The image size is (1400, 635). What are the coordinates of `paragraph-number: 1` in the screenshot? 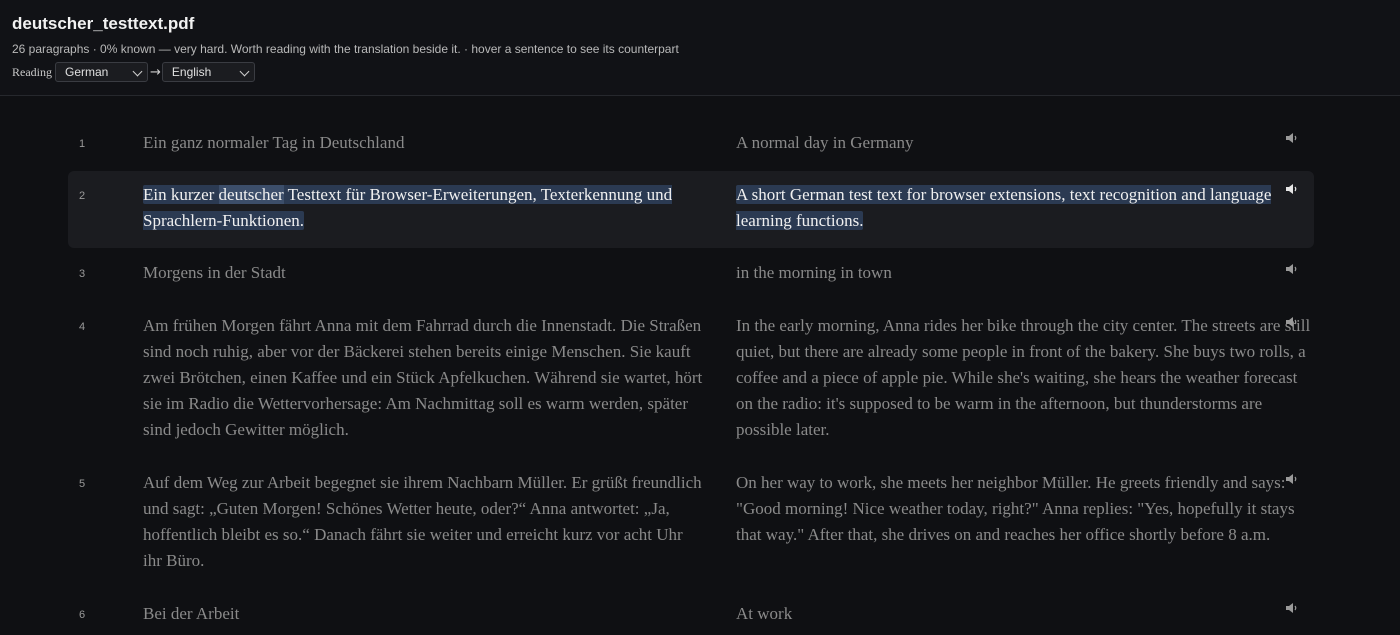 It's located at (82, 144).